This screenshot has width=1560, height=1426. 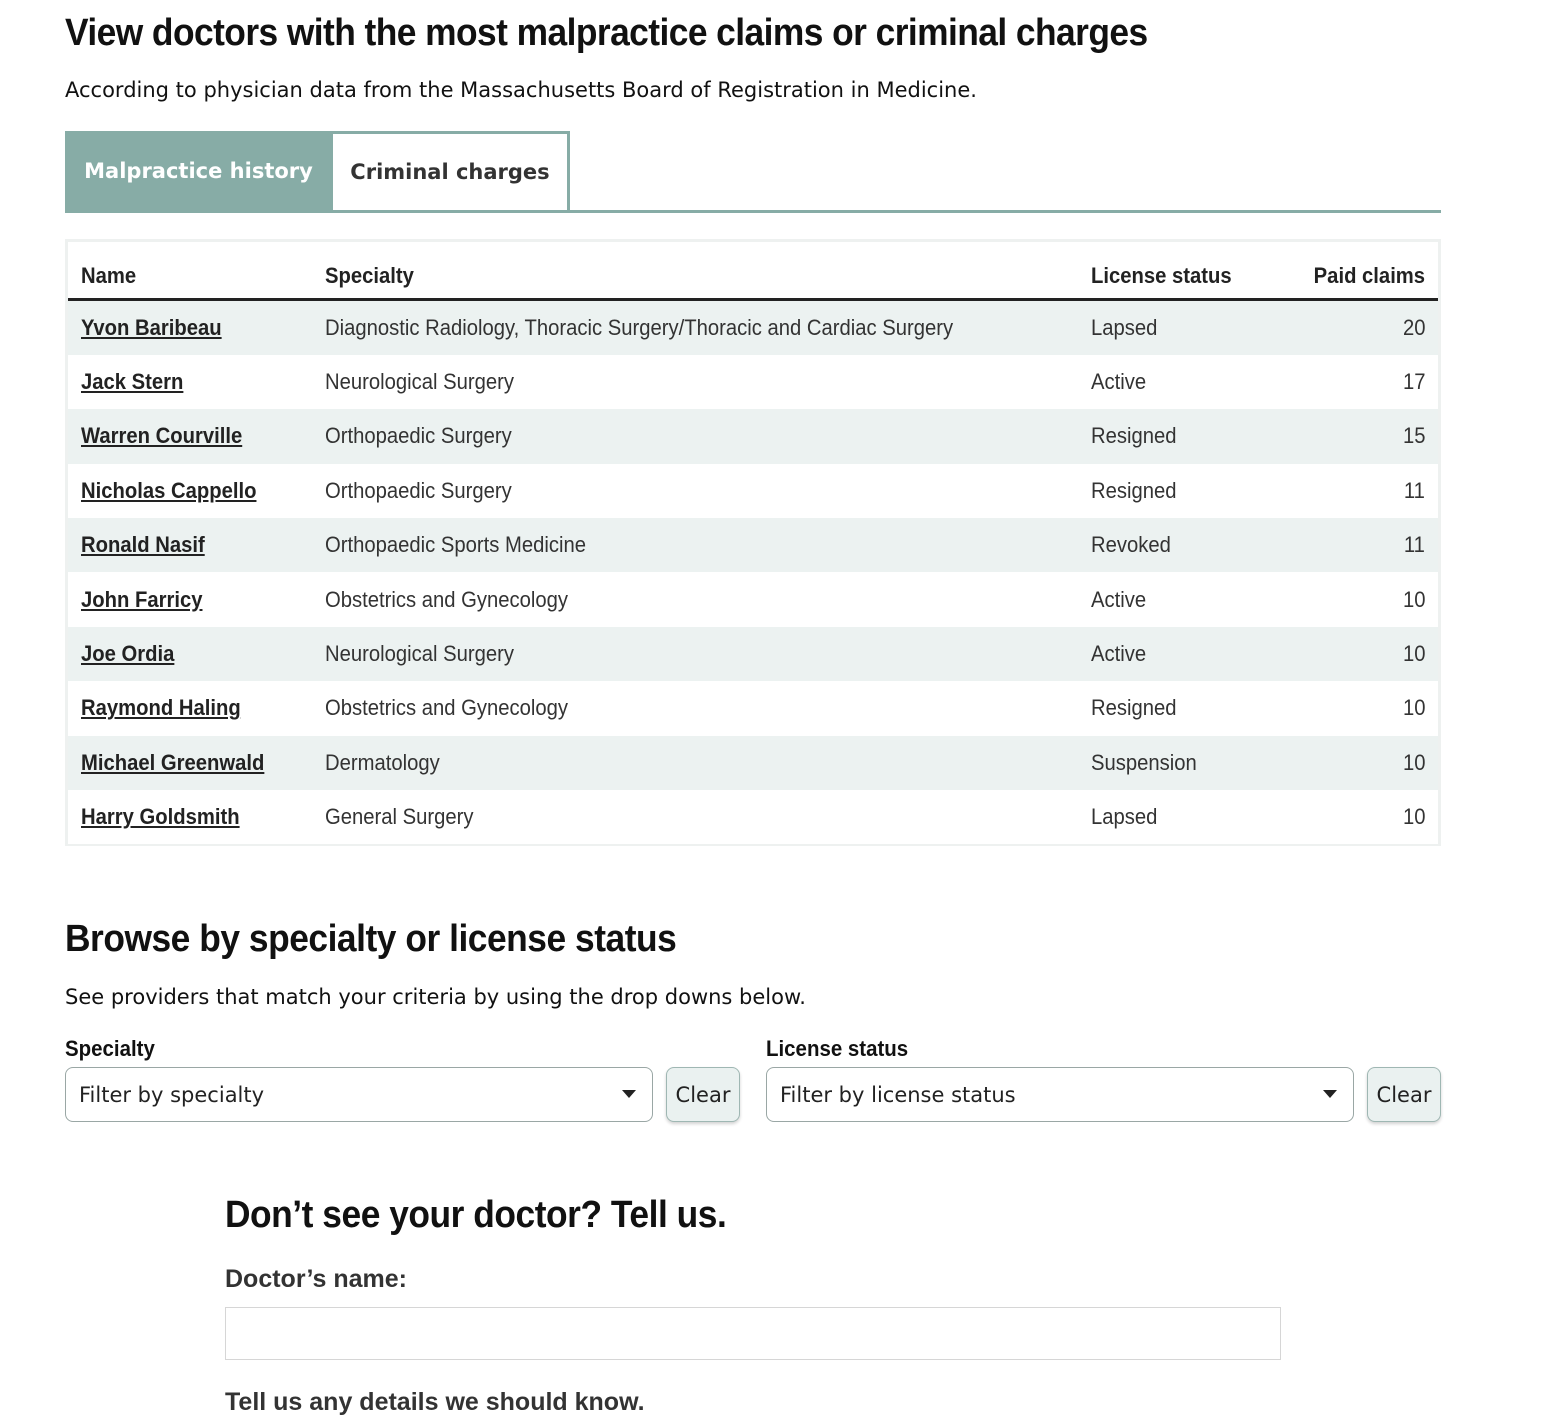 I want to click on column-header-license-status: License status, so click(x=1188, y=271).